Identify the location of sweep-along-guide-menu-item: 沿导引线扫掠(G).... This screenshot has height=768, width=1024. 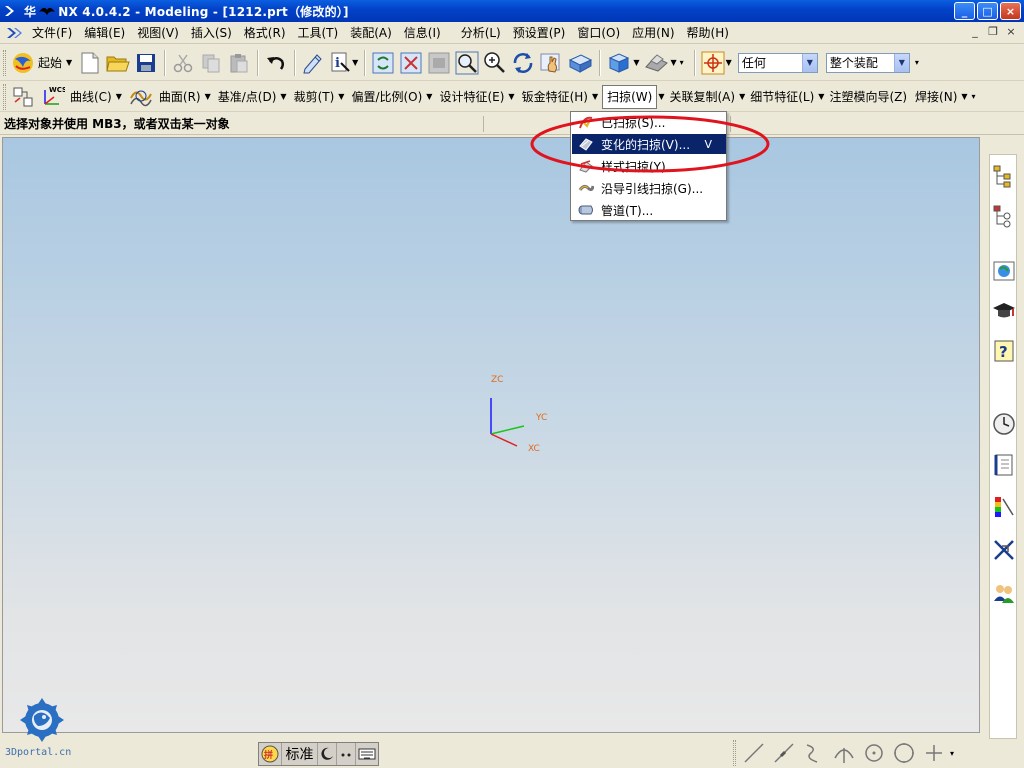
(649, 188).